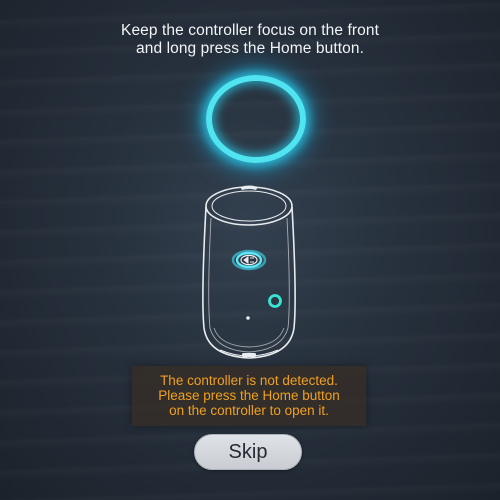 The image size is (500, 500). Describe the element at coordinates (248, 452) in the screenshot. I see `skip-button: Skip` at that location.